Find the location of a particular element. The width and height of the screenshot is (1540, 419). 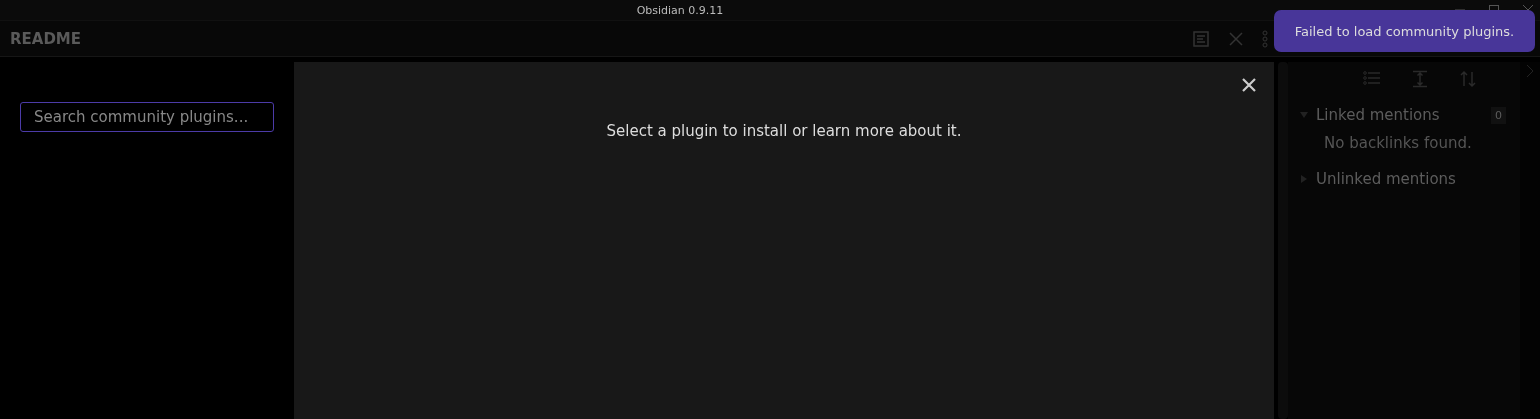

empty-message: No backlinks found. is located at coordinates (1398, 142).